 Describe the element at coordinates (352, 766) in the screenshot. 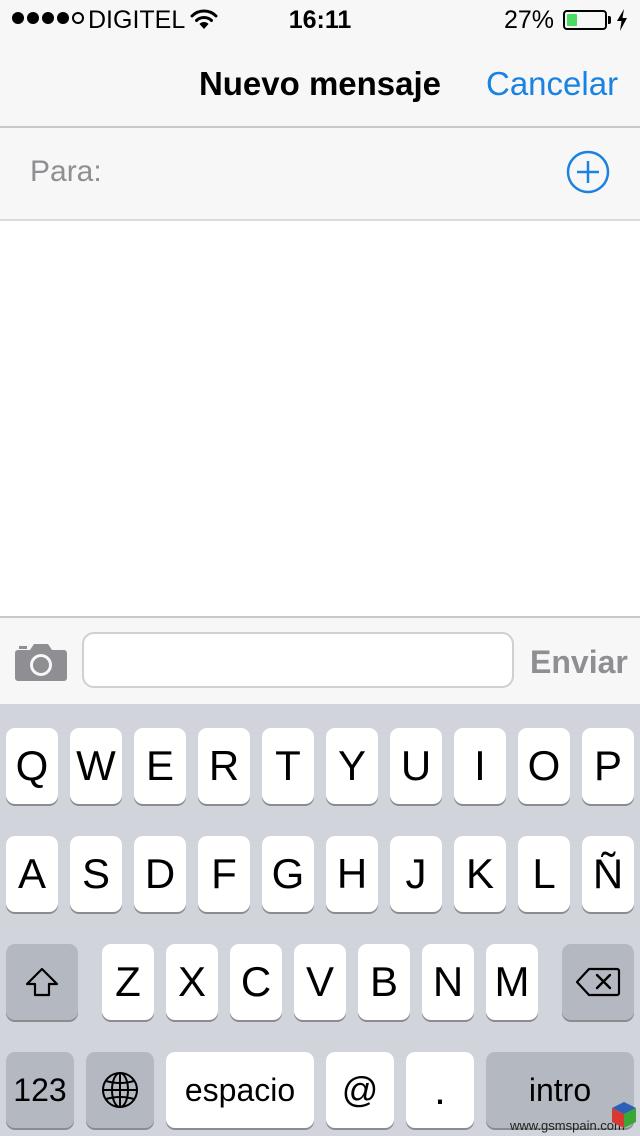

I see `key-y: Y` at that location.